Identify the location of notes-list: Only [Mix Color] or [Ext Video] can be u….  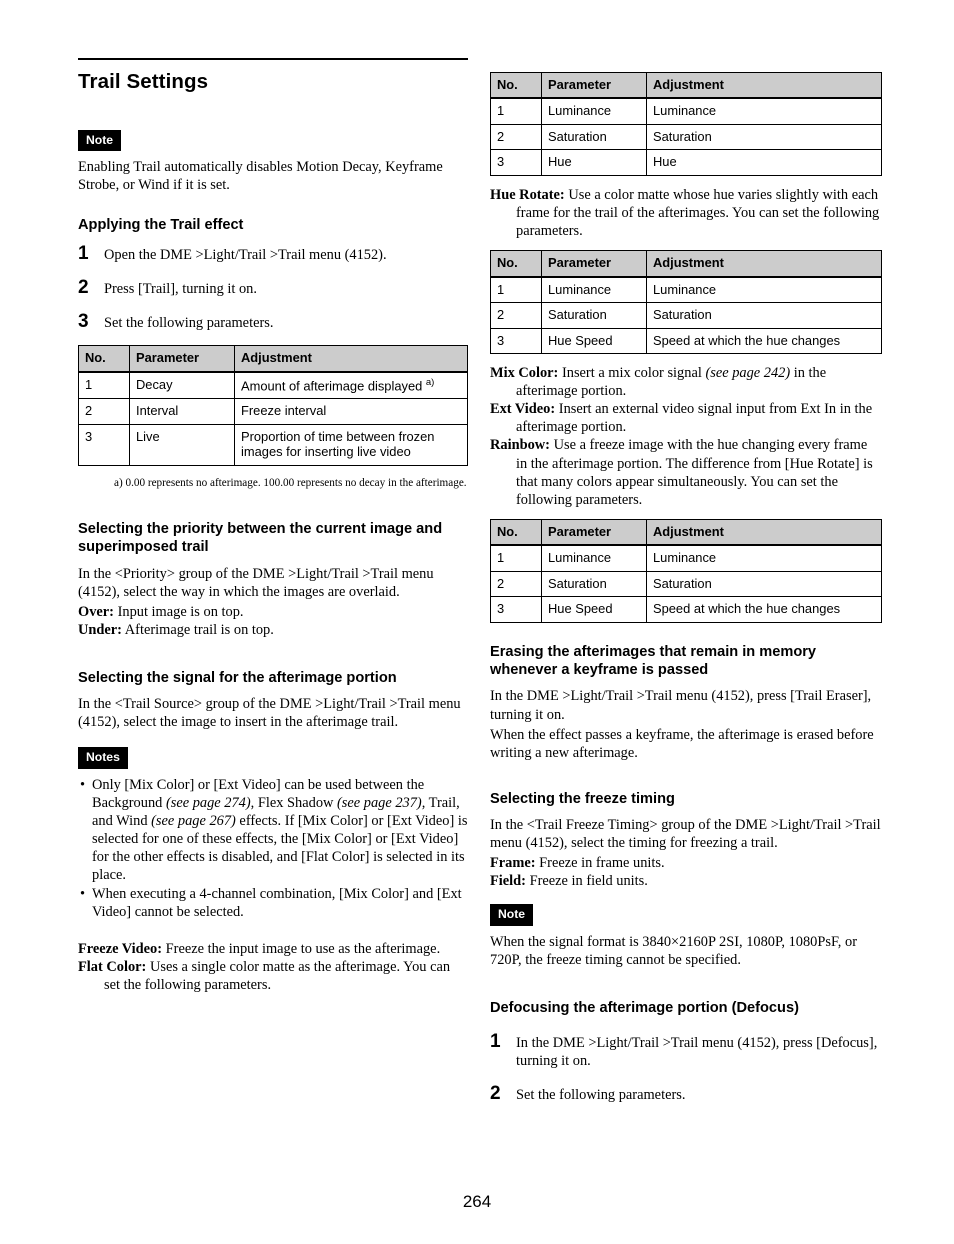
(273, 849).